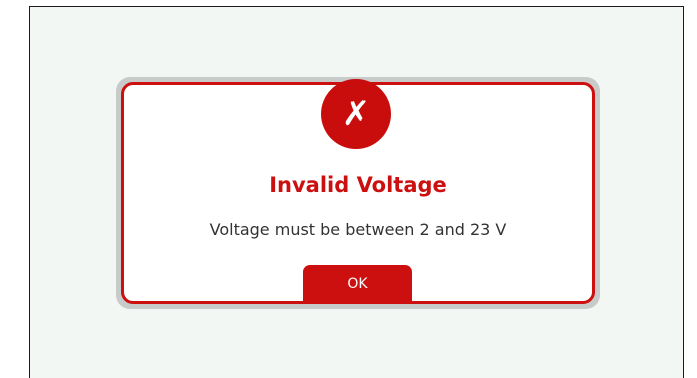 The image size is (697, 378). What do you see at coordinates (358, 229) in the screenshot?
I see `dialog-message: Voltage must be between 2 and 23 V` at bounding box center [358, 229].